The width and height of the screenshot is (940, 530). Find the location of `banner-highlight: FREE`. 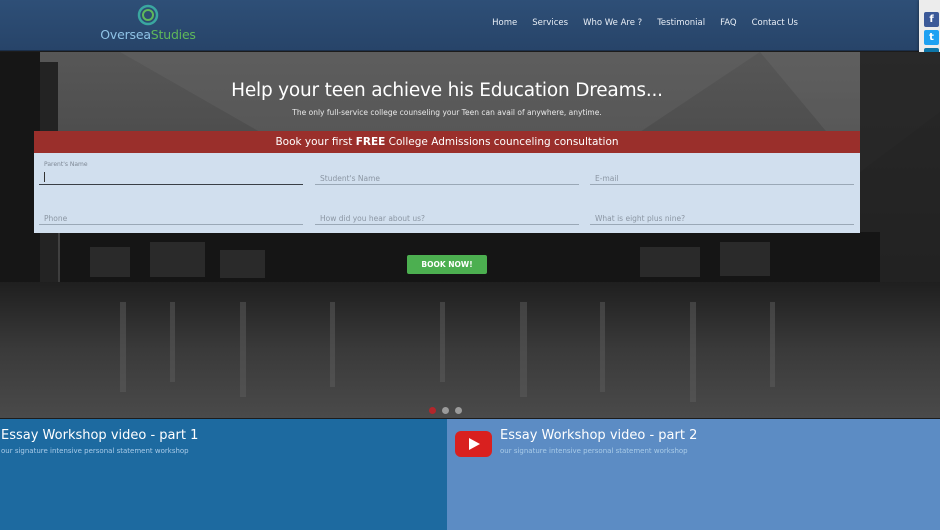

banner-highlight: FREE is located at coordinates (370, 142).